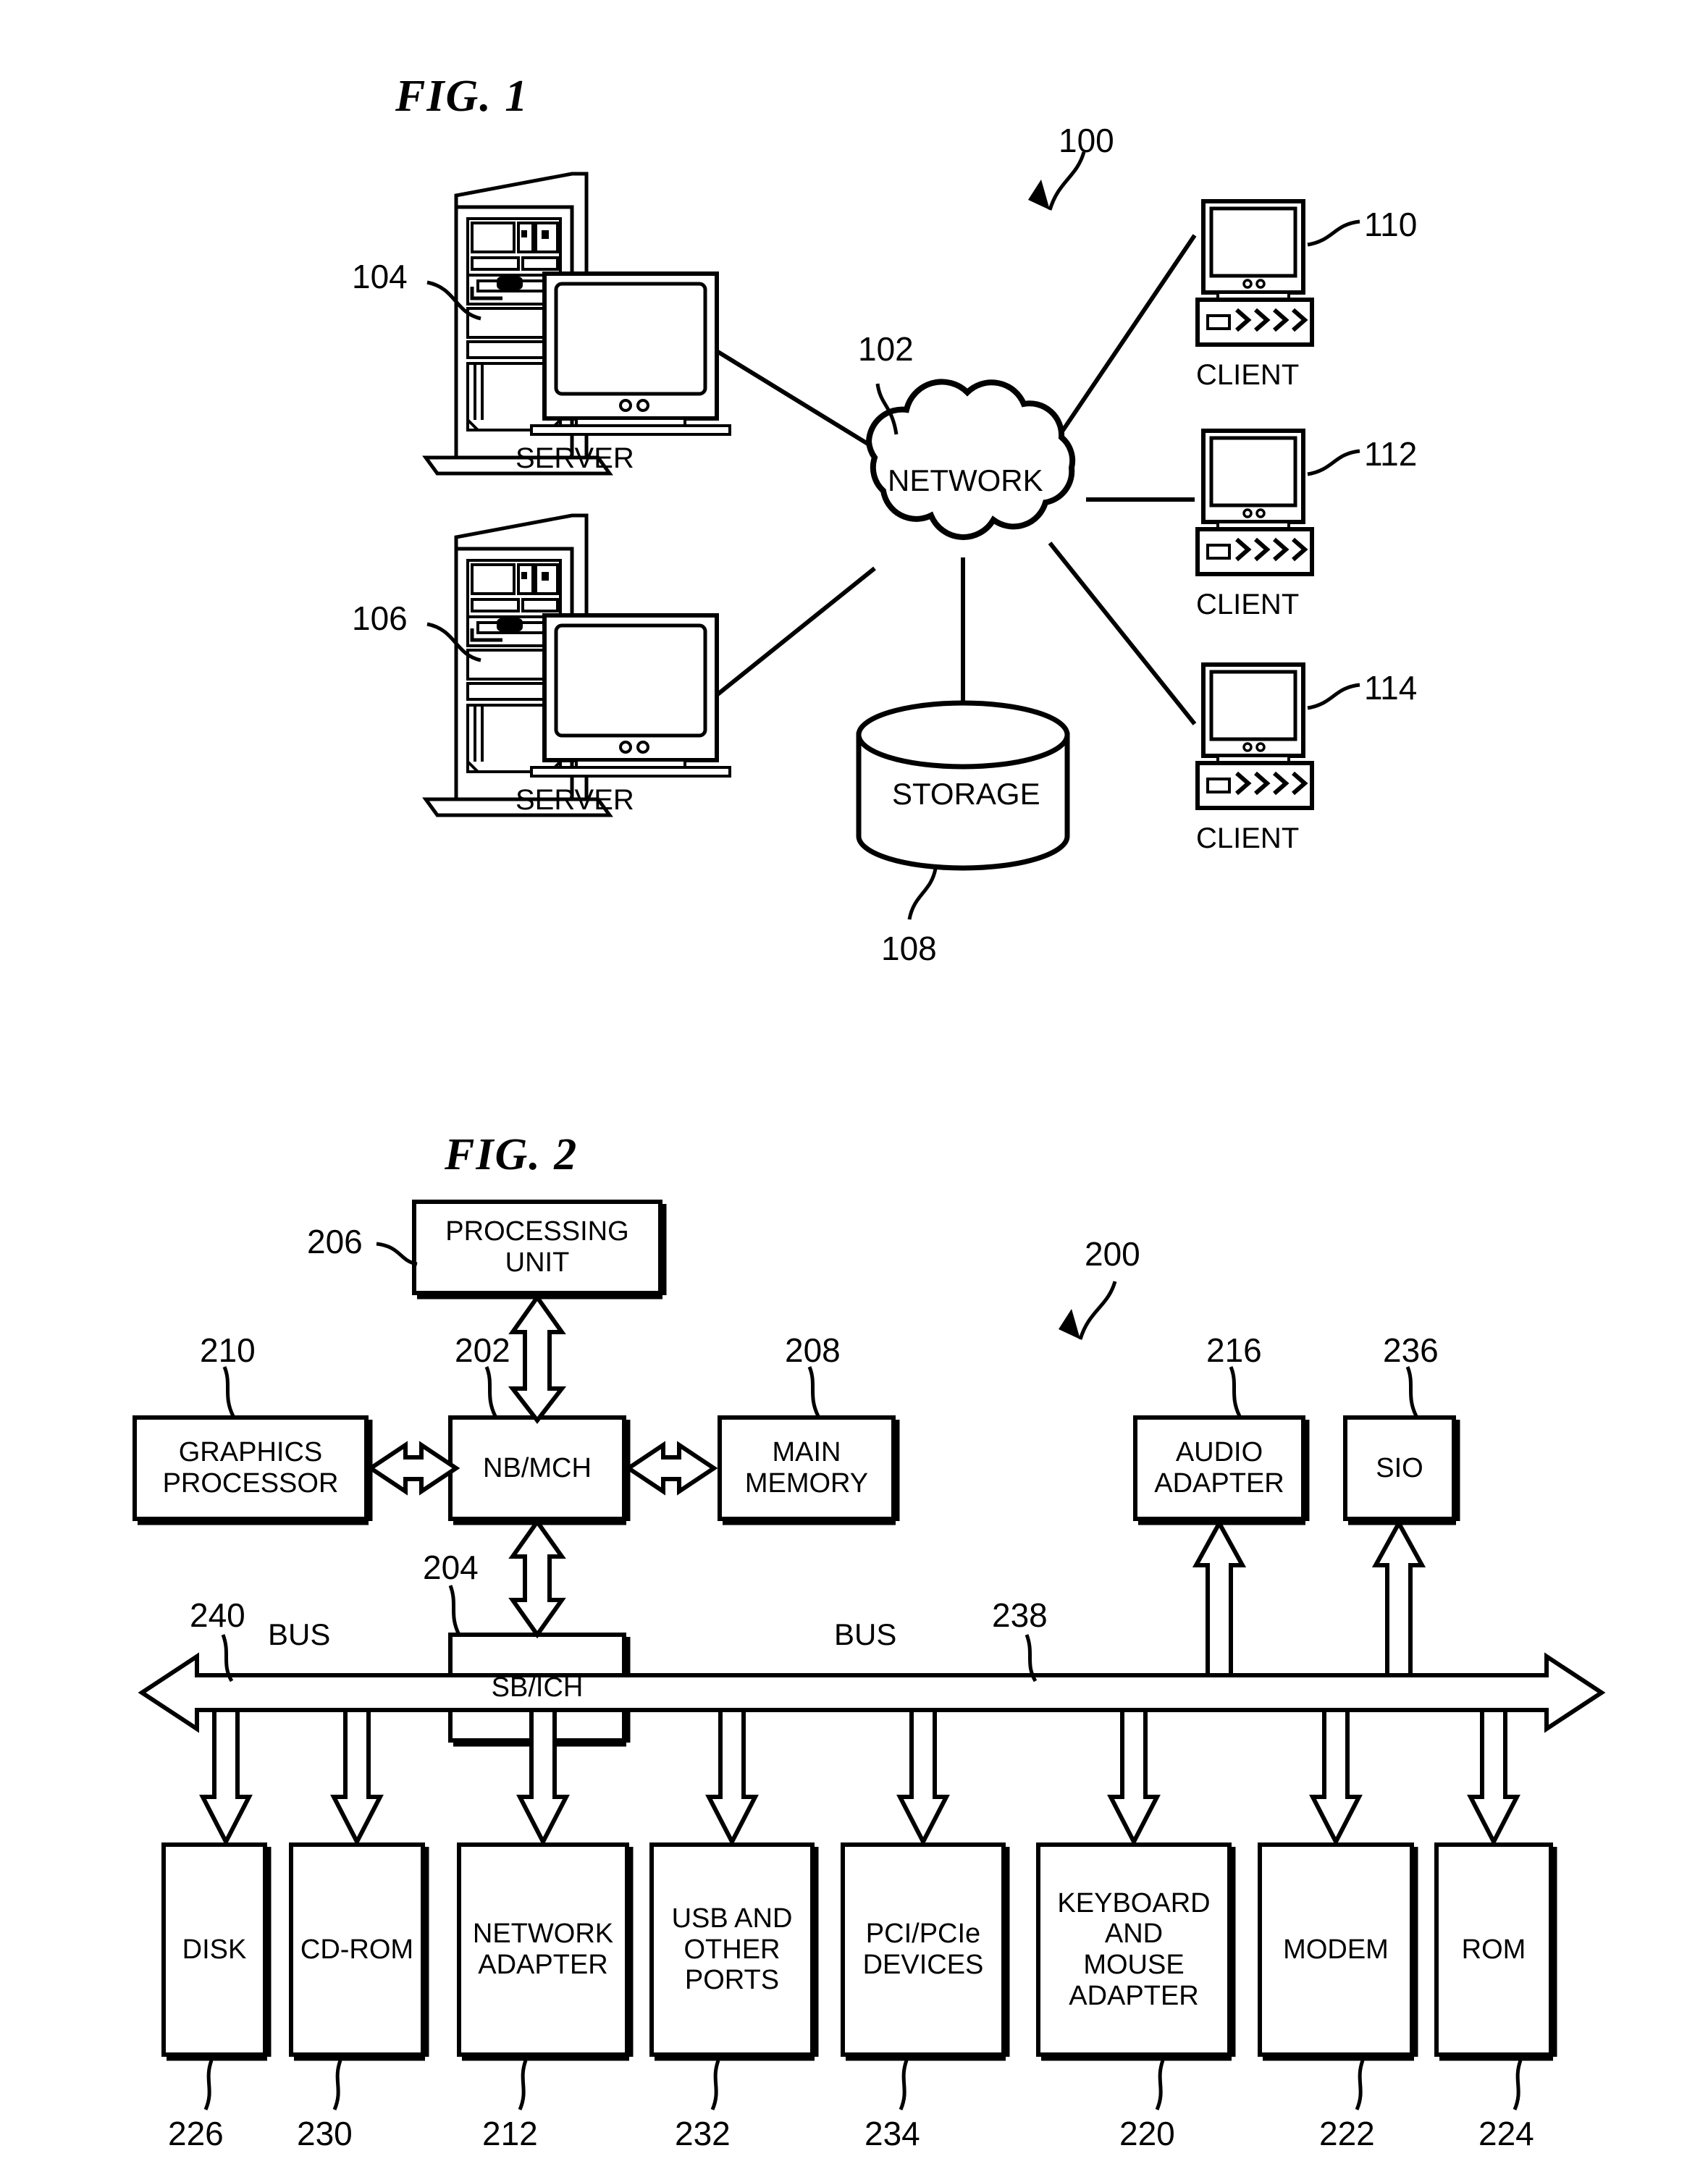 This screenshot has width=1708, height=2169. What do you see at coordinates (335, 1241) in the screenshot?
I see `ref-206: 206` at bounding box center [335, 1241].